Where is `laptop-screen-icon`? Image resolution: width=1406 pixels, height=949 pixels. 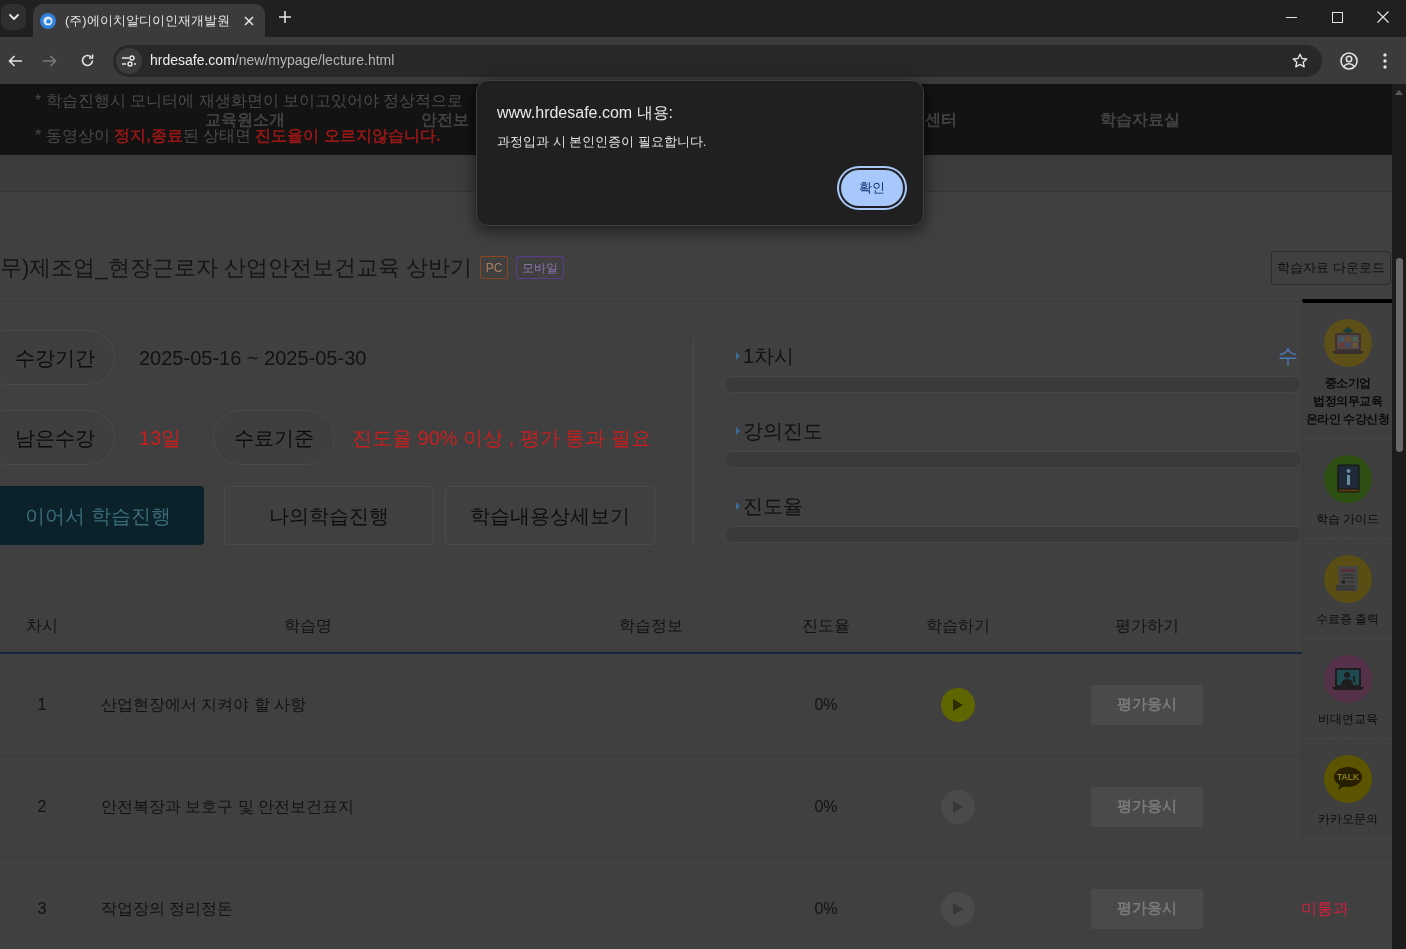 laptop-screen-icon is located at coordinates (1347, 343).